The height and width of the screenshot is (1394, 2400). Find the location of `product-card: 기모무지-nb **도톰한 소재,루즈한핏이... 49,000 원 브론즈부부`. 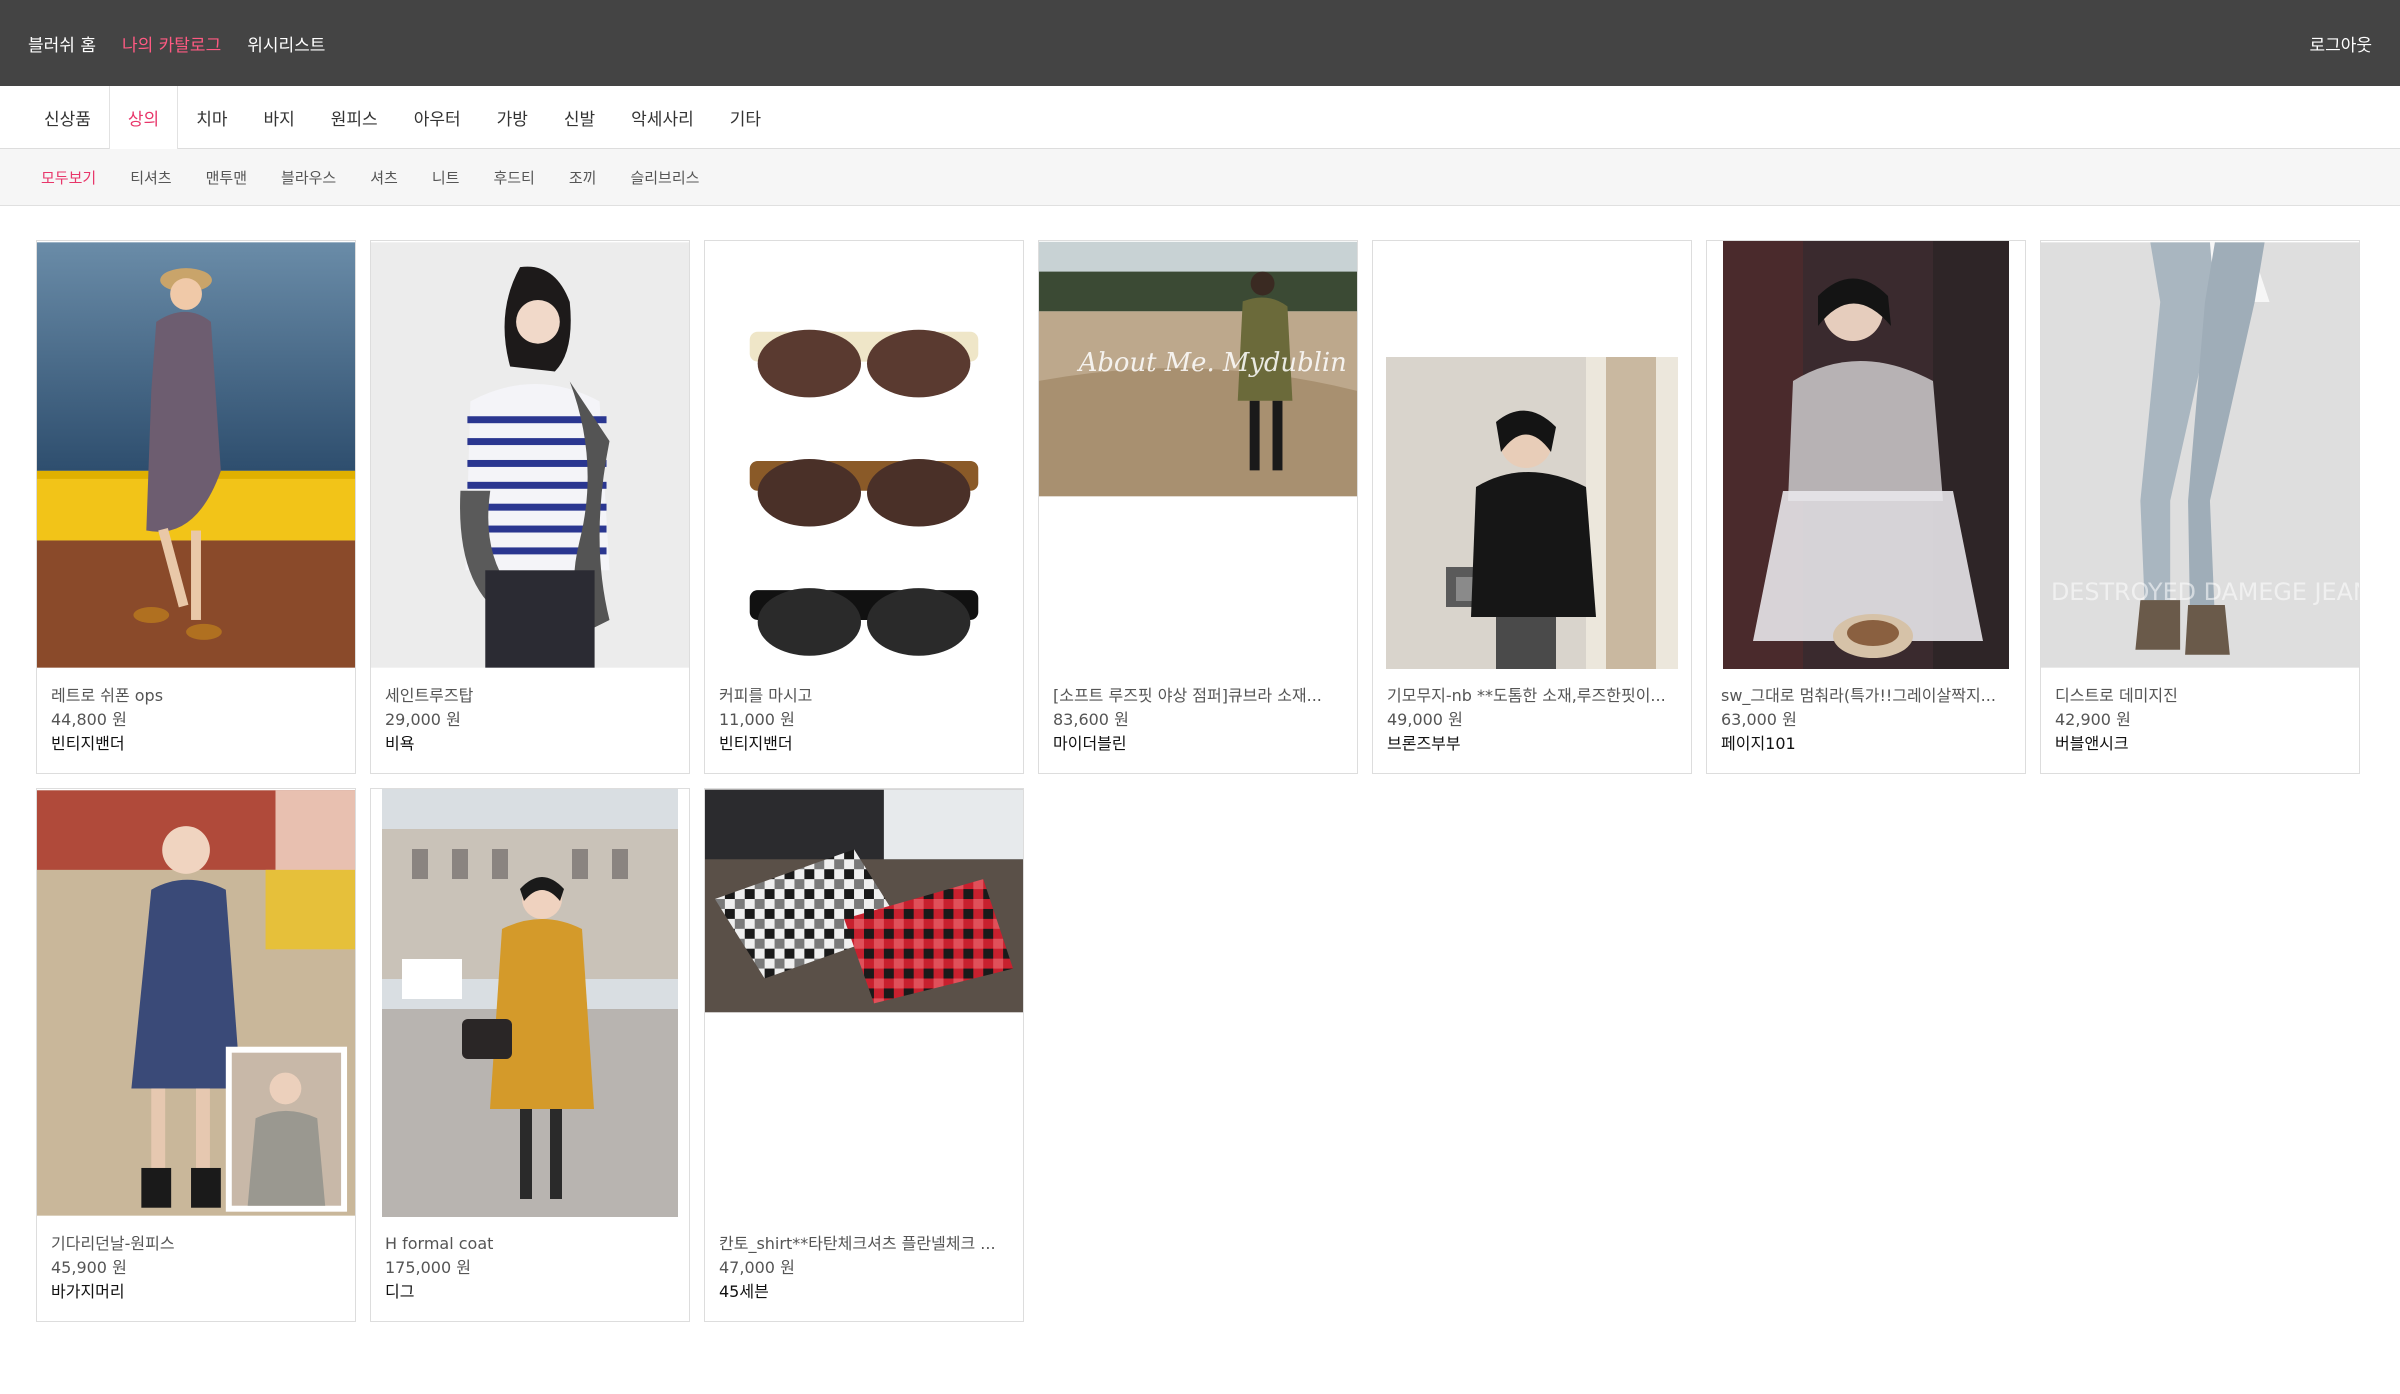

product-card: 기모무지-nb **도톰한 소재,루즈한핏이... 49,000 원 브론즈부부 is located at coordinates (1532, 507).